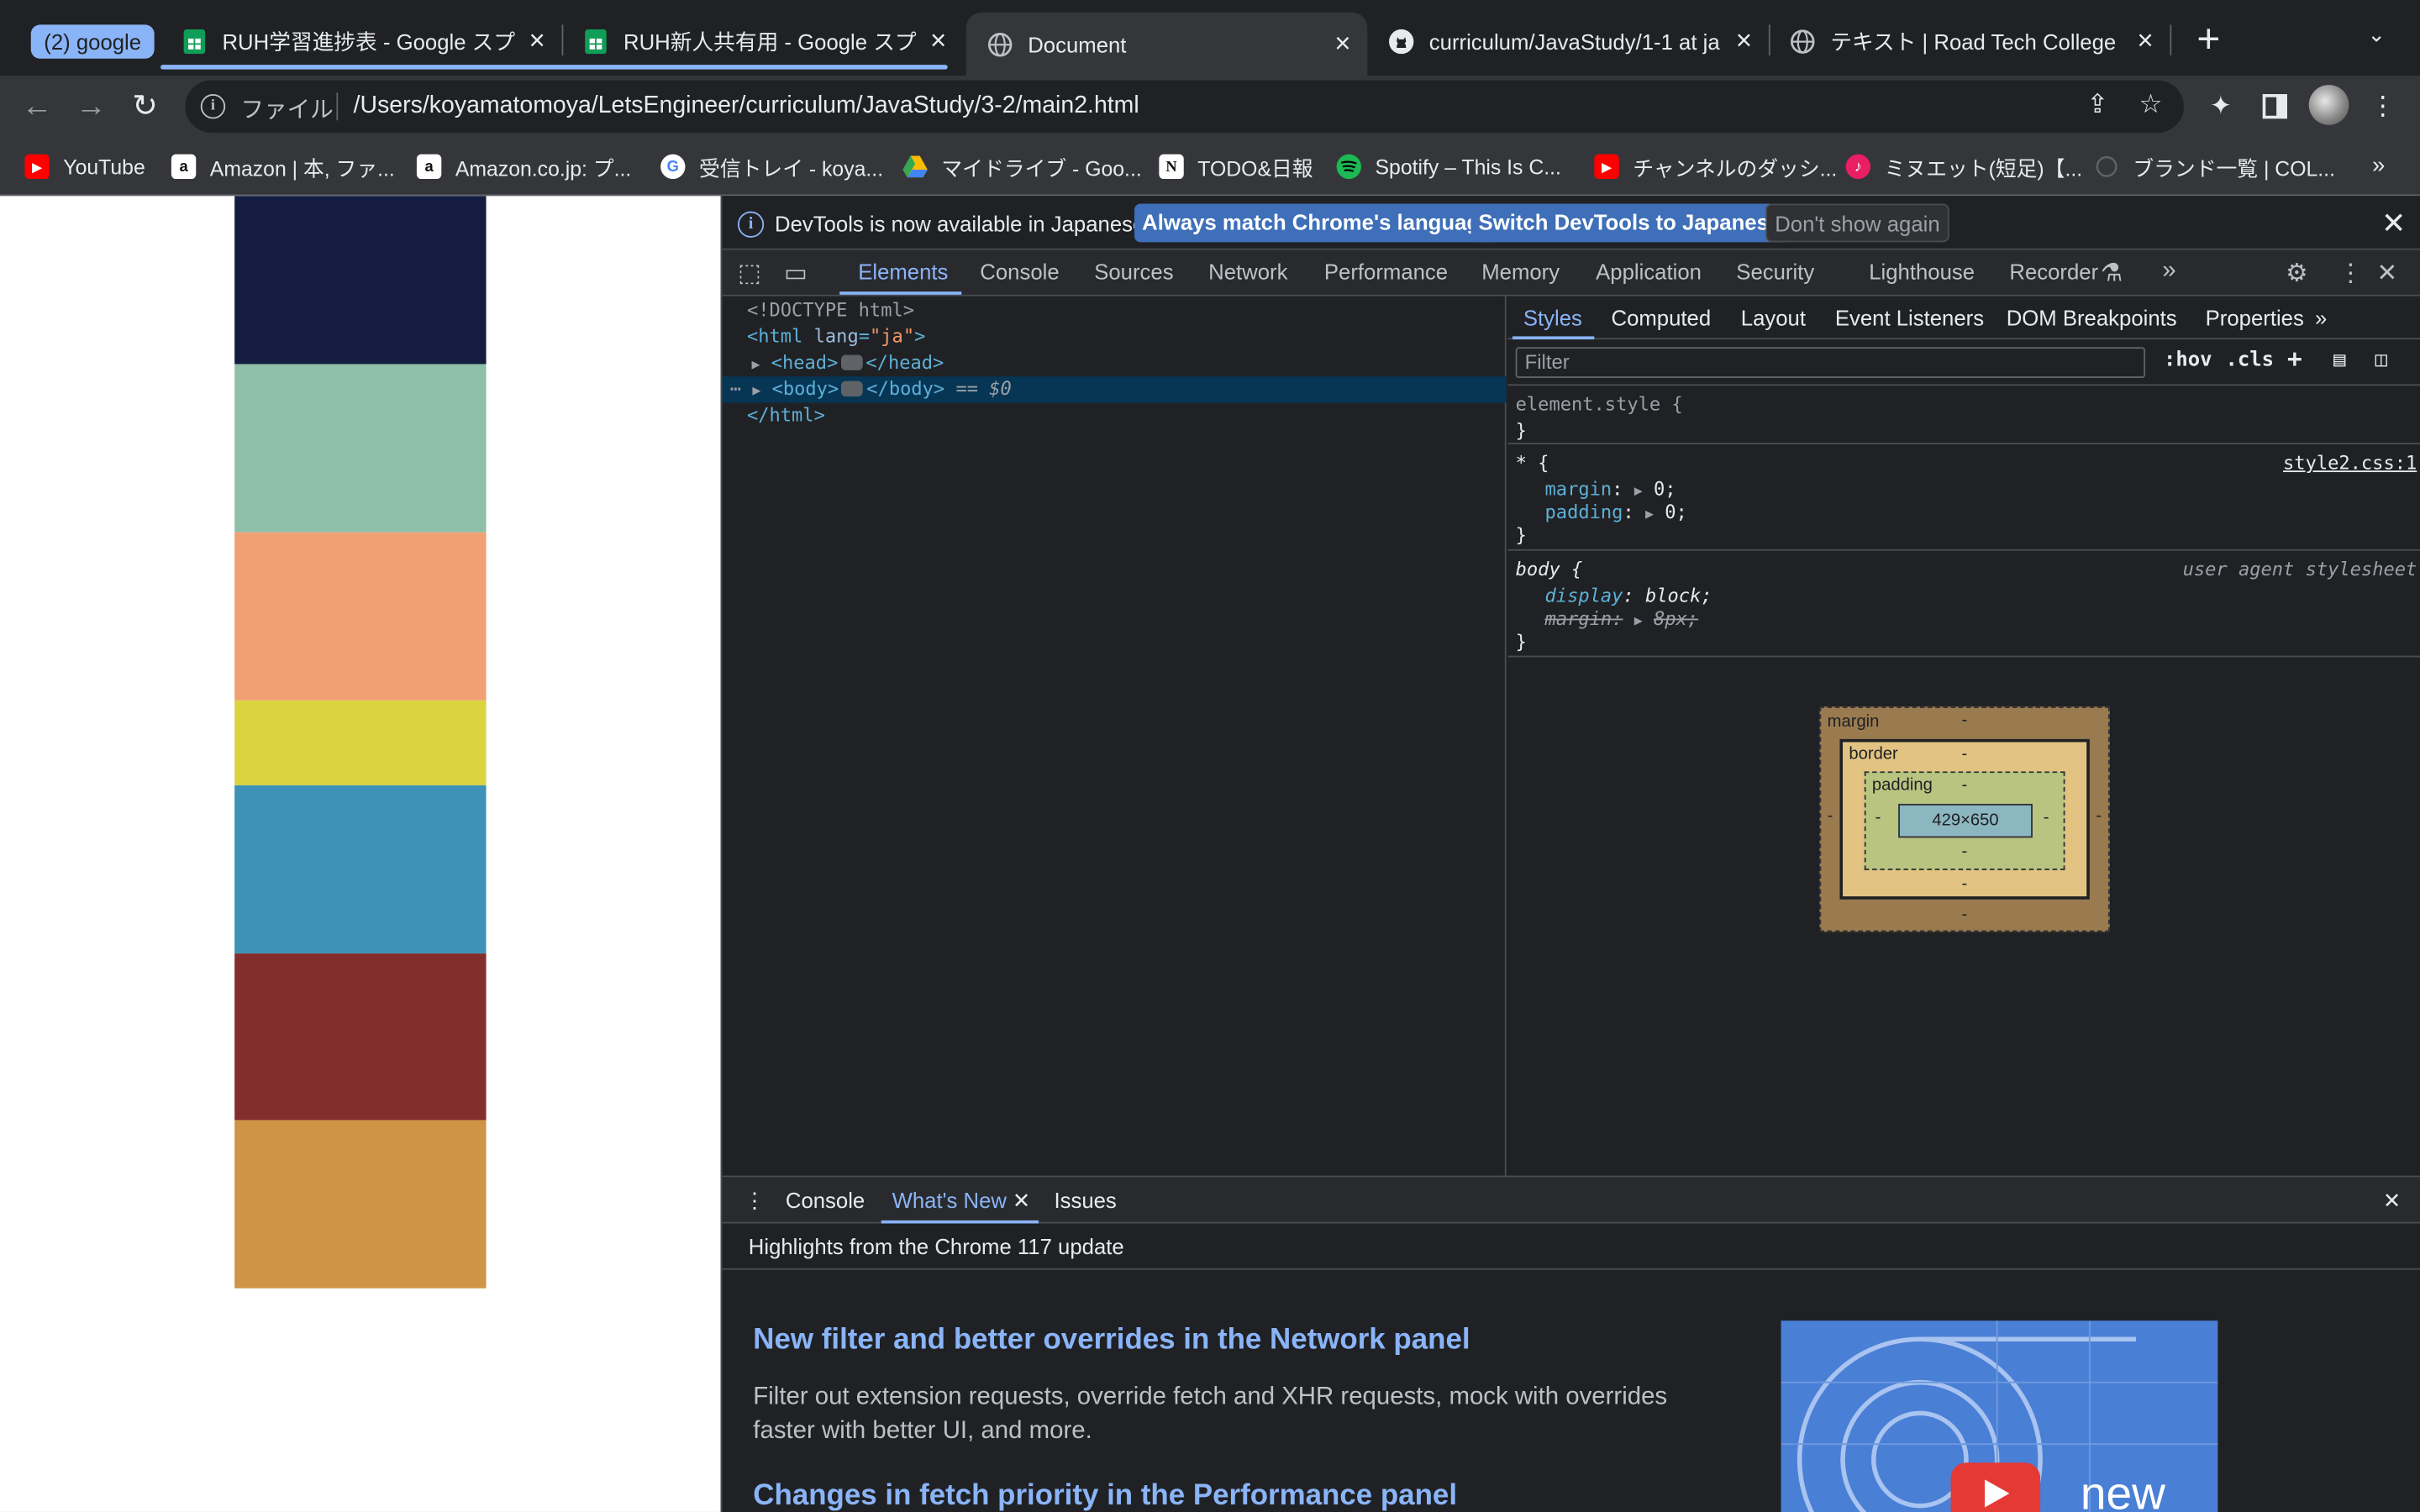 This screenshot has width=2420, height=1512. What do you see at coordinates (1584, 595) in the screenshot?
I see `css-prop-display: display` at bounding box center [1584, 595].